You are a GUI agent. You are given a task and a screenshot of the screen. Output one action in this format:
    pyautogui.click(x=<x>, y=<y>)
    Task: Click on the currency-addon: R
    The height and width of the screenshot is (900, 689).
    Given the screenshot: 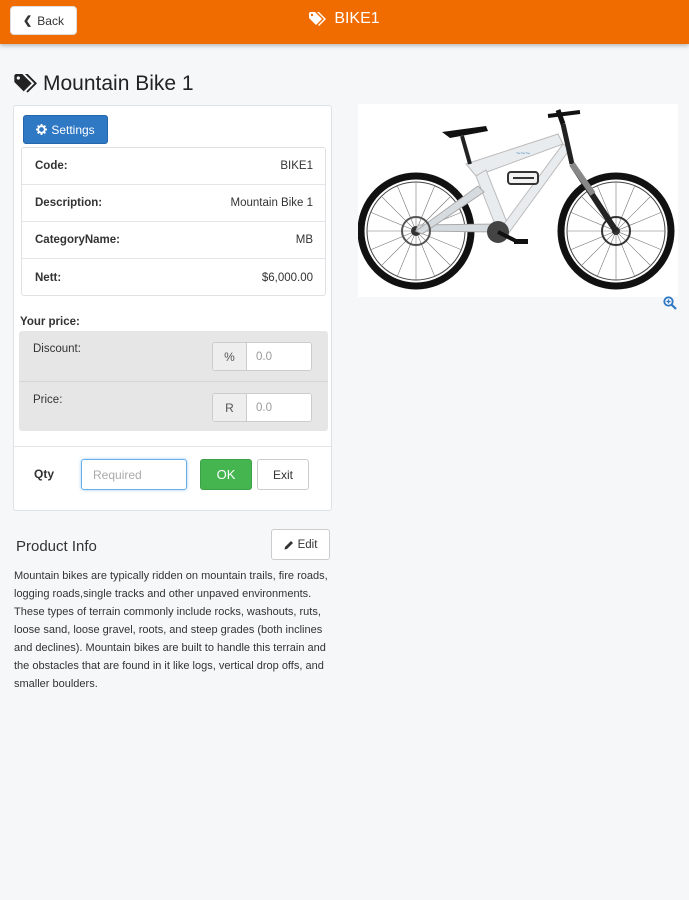 What is the action you would take?
    pyautogui.click(x=230, y=407)
    